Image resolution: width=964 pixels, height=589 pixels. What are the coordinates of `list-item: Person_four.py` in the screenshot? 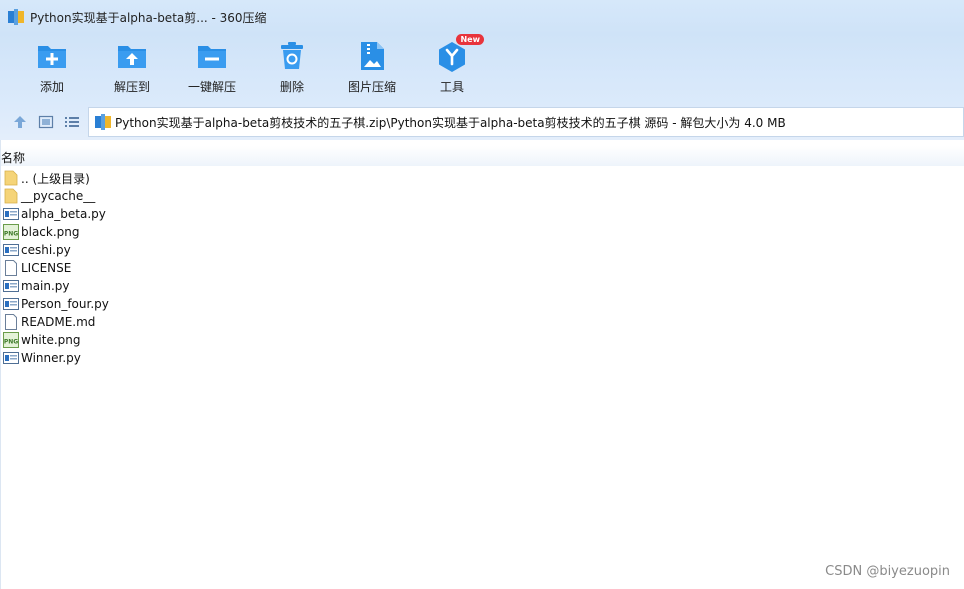 It's located at (482, 304).